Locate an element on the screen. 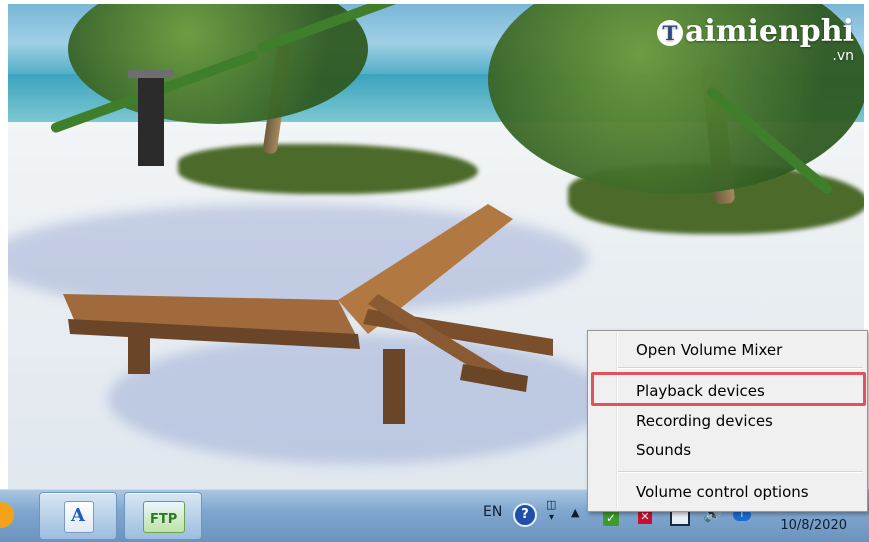 The image size is (869, 542). document-app-glyph: A is located at coordinates (78, 515).